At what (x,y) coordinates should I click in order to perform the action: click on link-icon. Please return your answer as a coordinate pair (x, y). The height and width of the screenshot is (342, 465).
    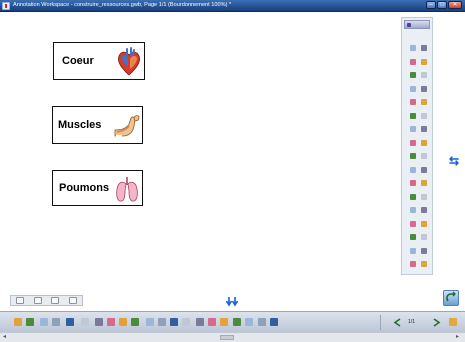
    Looking at the image, I should click on (413, 169).